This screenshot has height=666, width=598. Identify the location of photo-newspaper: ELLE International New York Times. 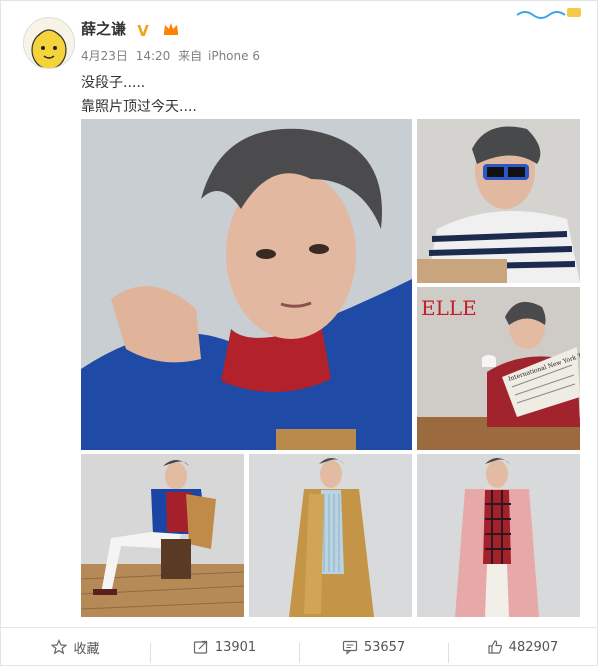
(498, 368).